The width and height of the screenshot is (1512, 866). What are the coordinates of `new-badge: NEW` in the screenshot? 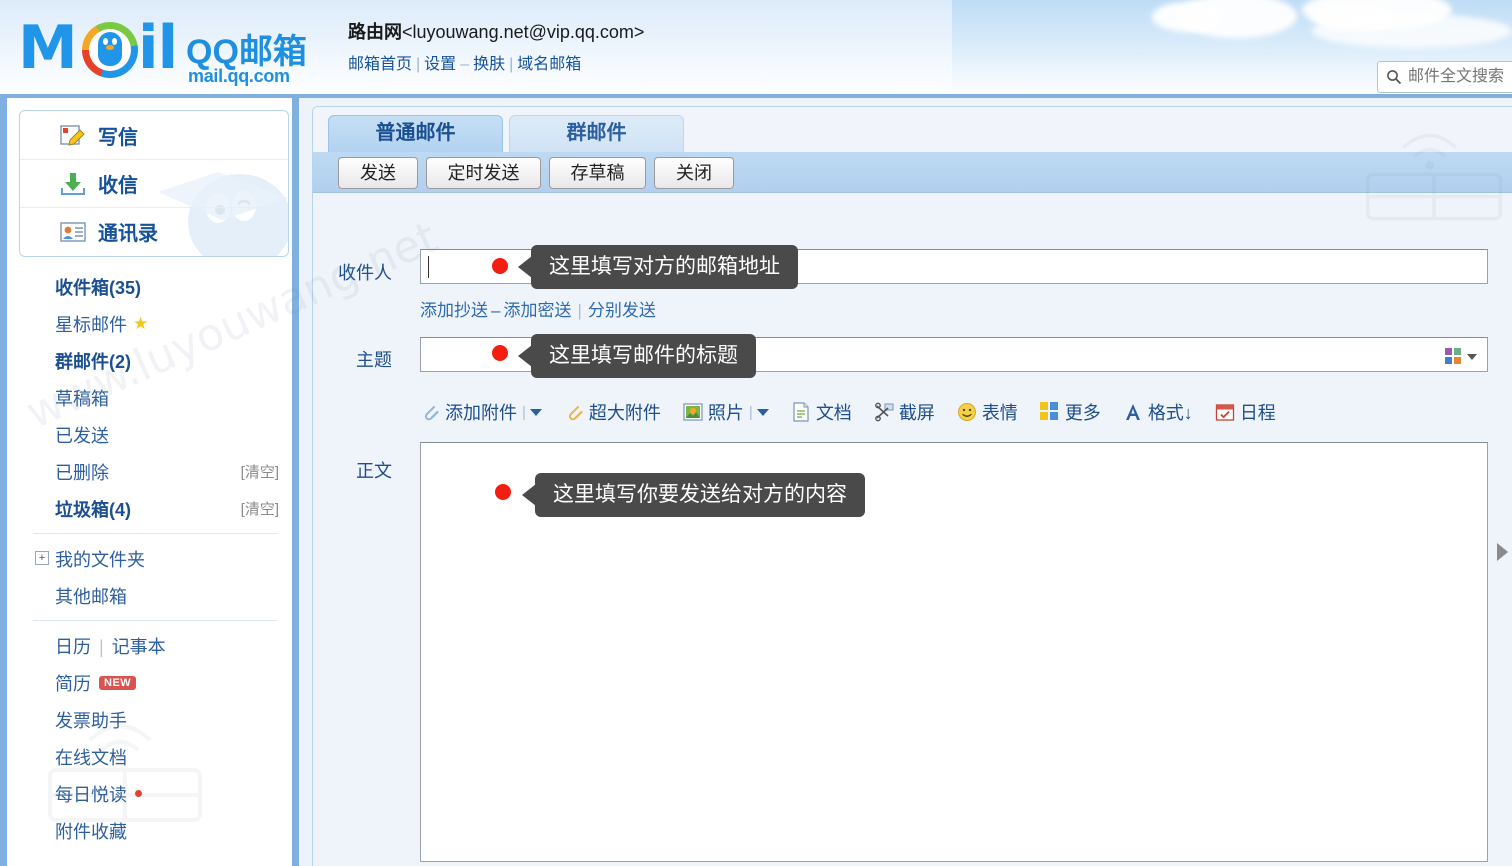 It's located at (118, 682).